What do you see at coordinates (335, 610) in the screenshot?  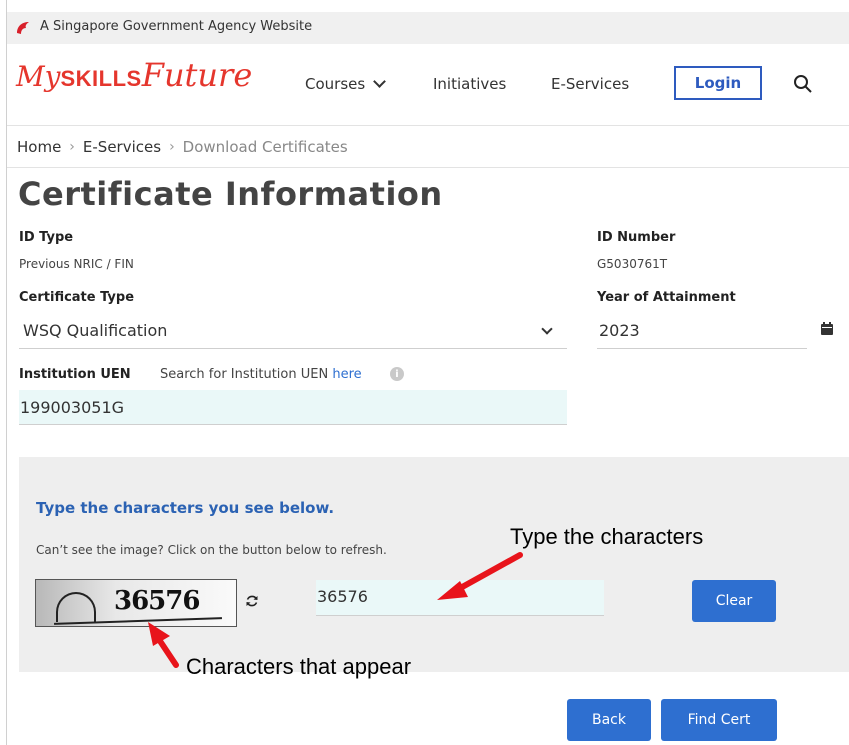 I see `annotation-arrows` at bounding box center [335, 610].